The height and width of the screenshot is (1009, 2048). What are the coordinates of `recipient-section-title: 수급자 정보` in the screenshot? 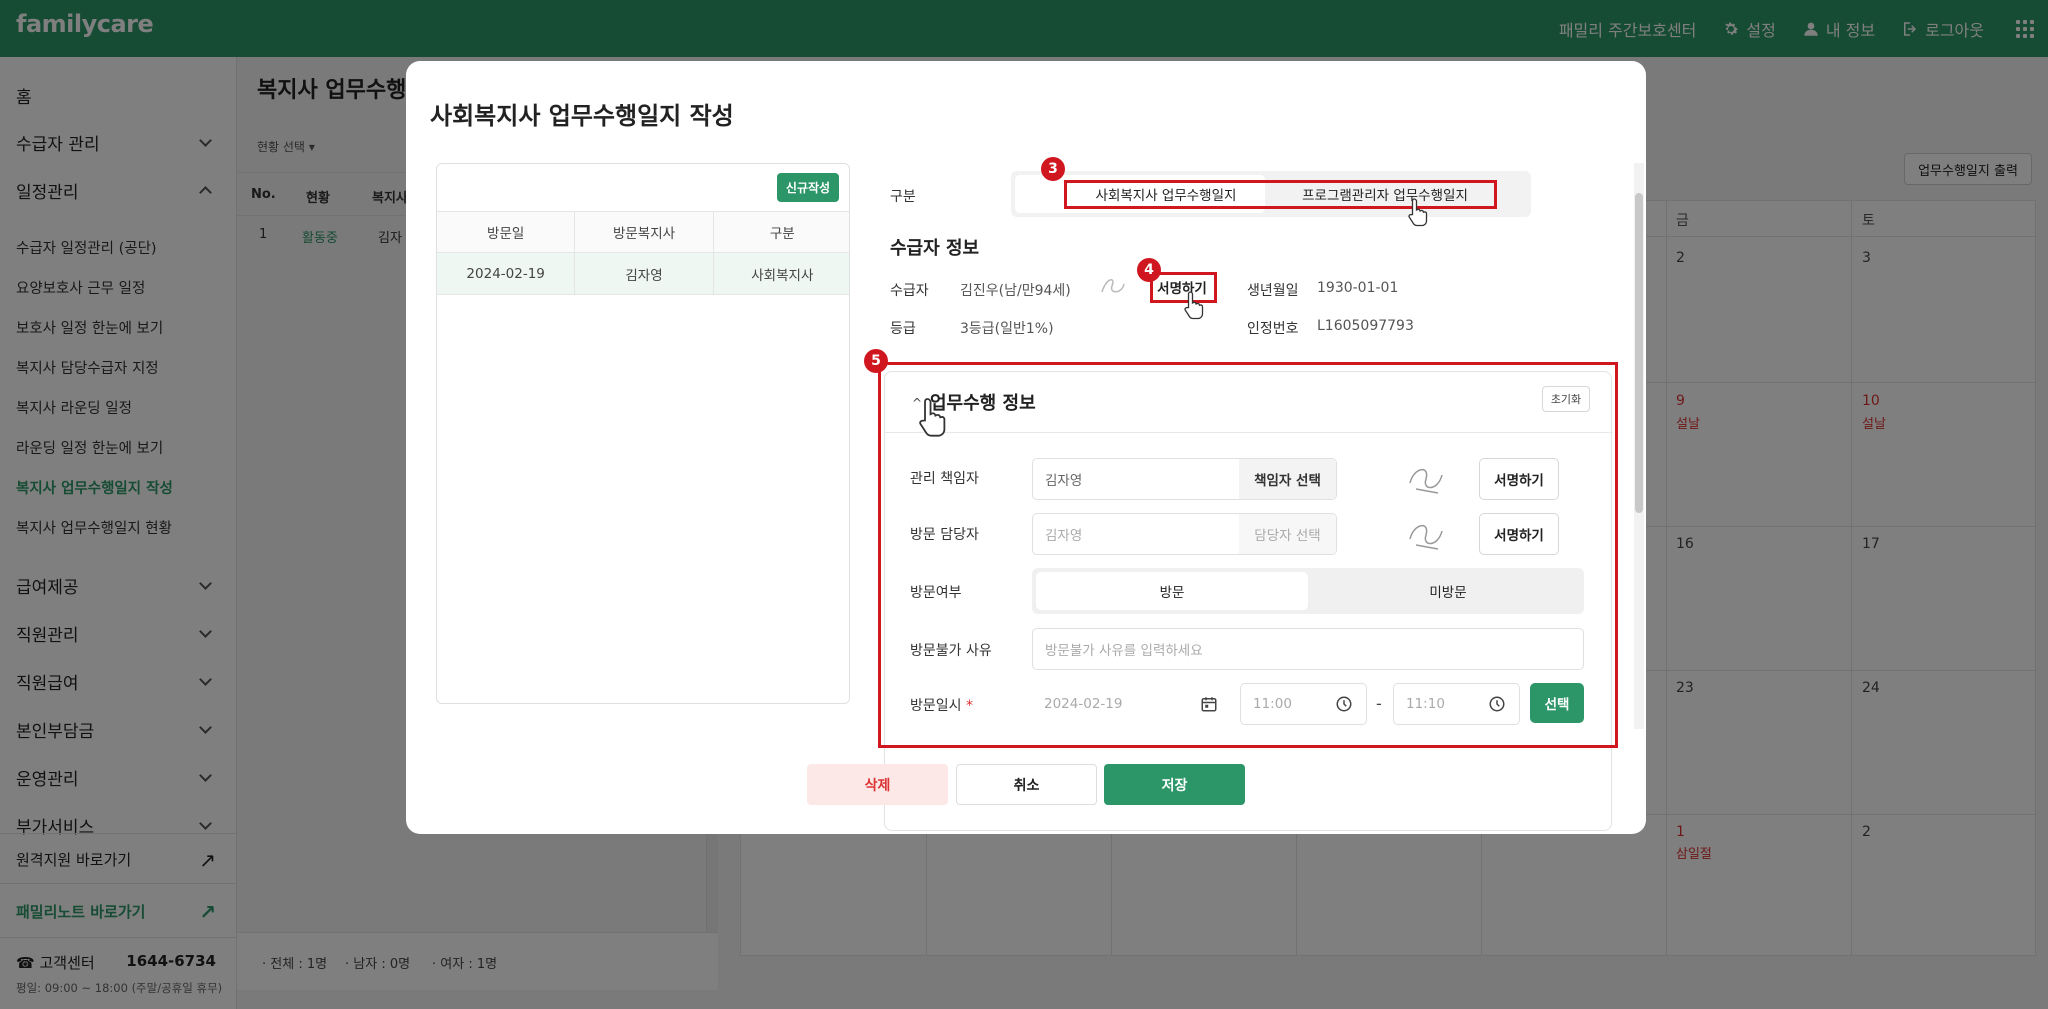 It's located at (935, 248).